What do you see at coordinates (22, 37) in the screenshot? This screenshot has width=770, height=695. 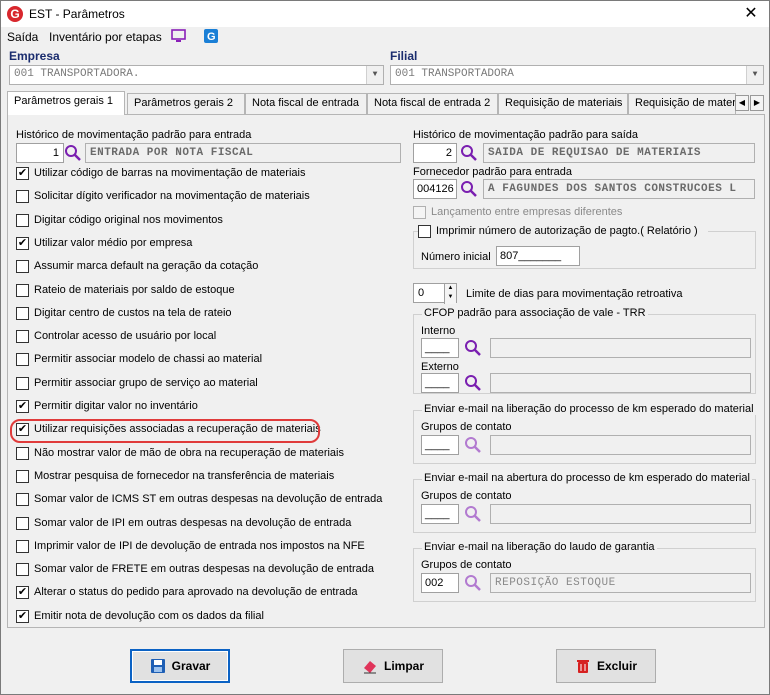 I see `menu-exit: Saída` at bounding box center [22, 37].